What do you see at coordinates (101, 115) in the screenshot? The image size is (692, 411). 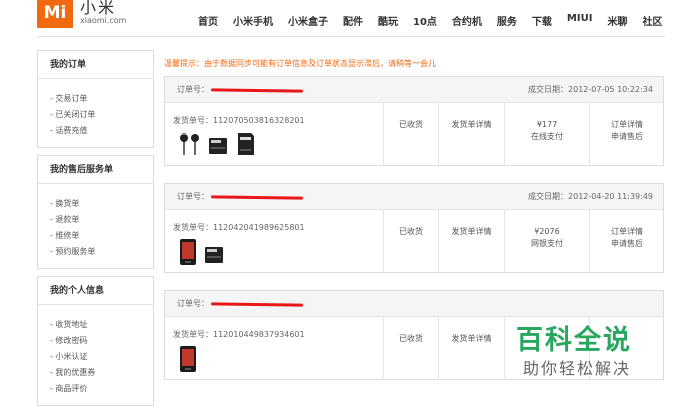 I see `sidebar-item: - 已关闭订单` at bounding box center [101, 115].